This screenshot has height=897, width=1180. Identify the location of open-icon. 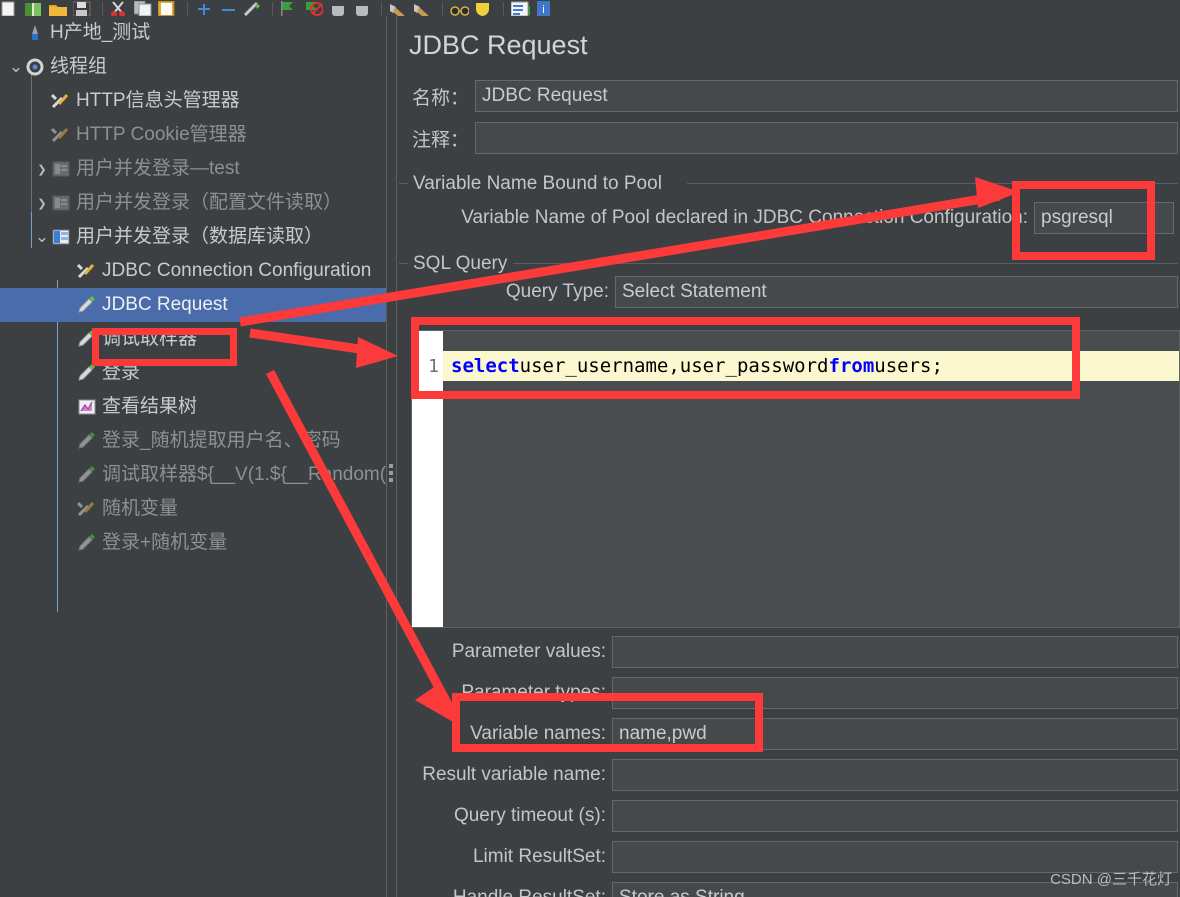
(58, 8).